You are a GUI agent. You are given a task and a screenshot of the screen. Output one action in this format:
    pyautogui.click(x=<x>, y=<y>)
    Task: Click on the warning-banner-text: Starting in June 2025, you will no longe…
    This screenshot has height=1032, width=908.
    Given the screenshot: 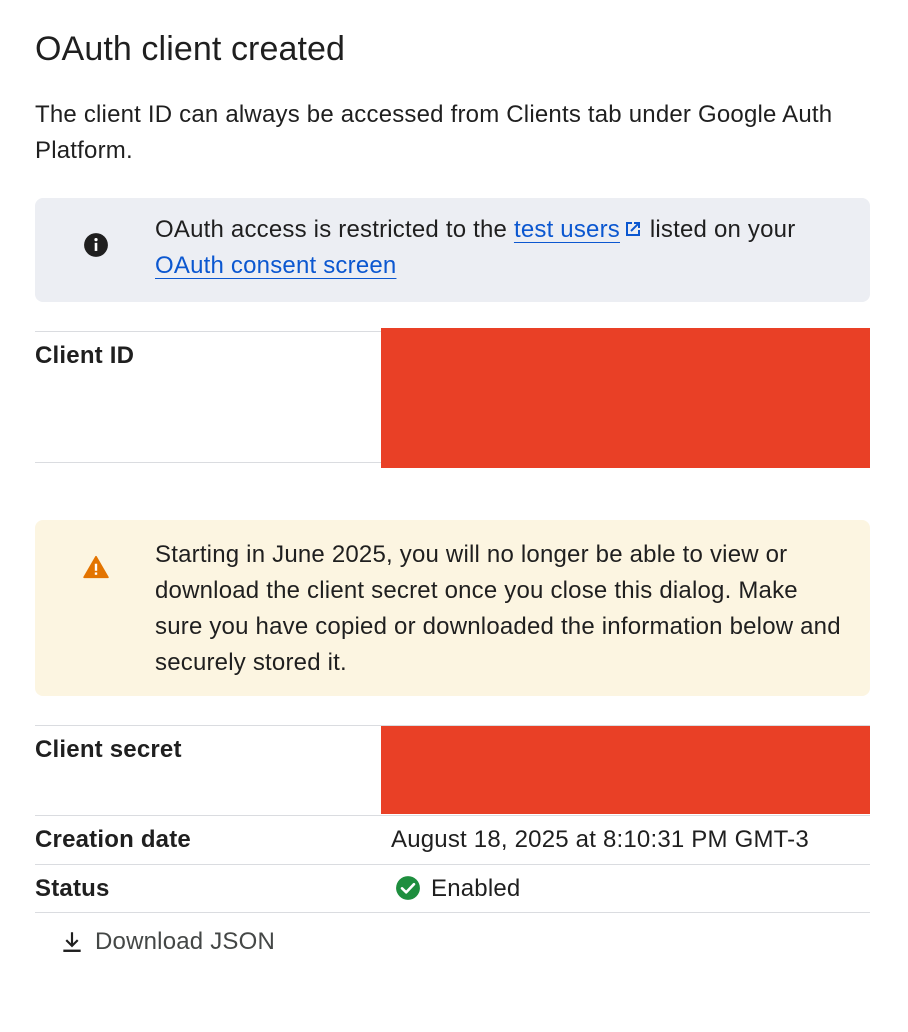 What is the action you would take?
    pyautogui.click(x=498, y=608)
    